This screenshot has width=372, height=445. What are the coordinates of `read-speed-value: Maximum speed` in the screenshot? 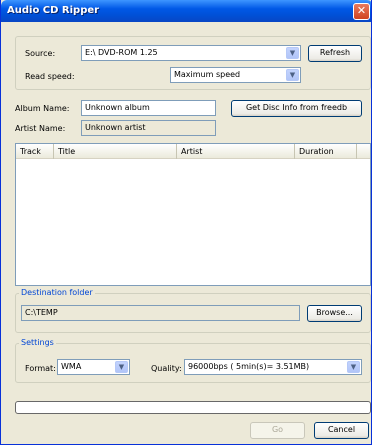 It's located at (207, 74).